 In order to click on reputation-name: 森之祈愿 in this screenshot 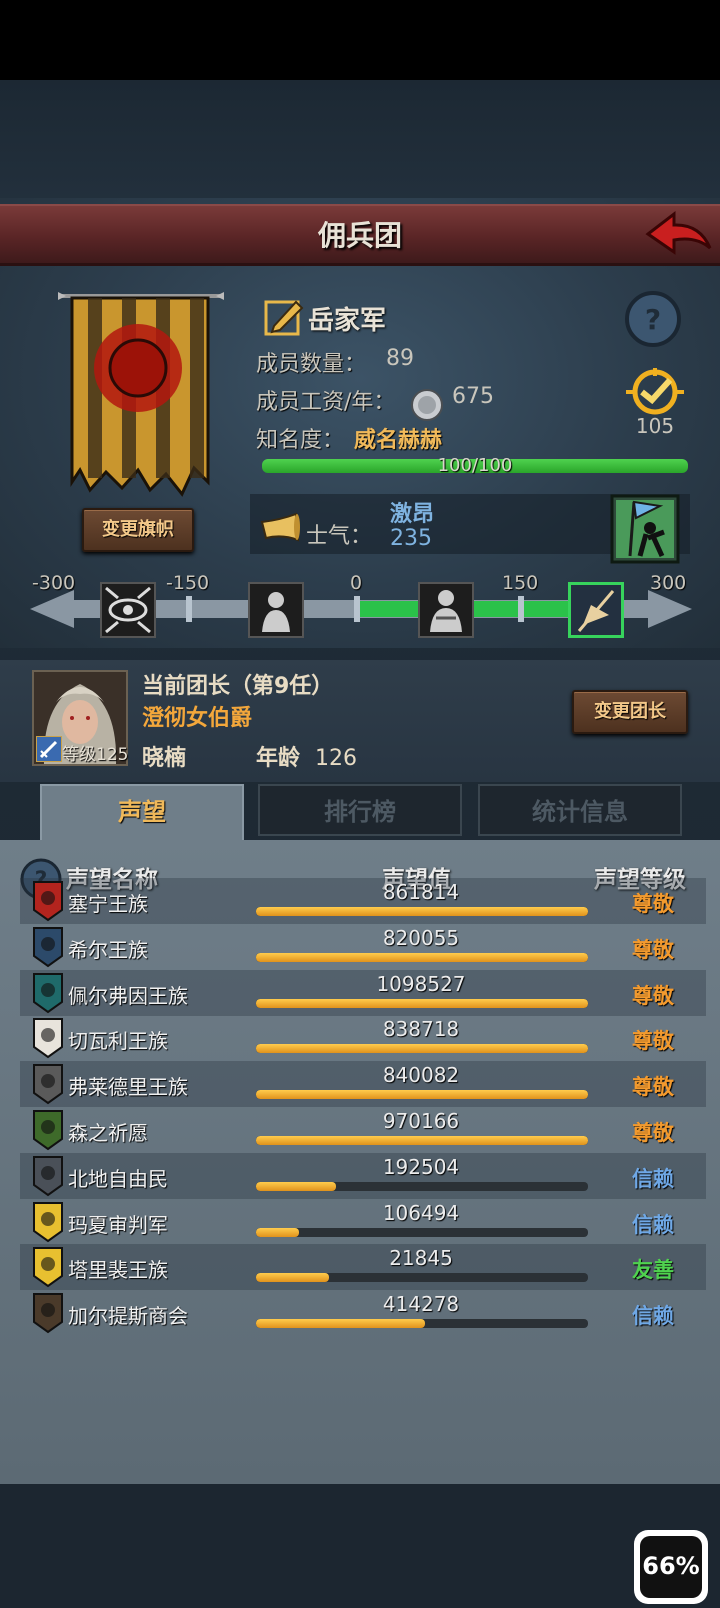, I will do `click(108, 1133)`.